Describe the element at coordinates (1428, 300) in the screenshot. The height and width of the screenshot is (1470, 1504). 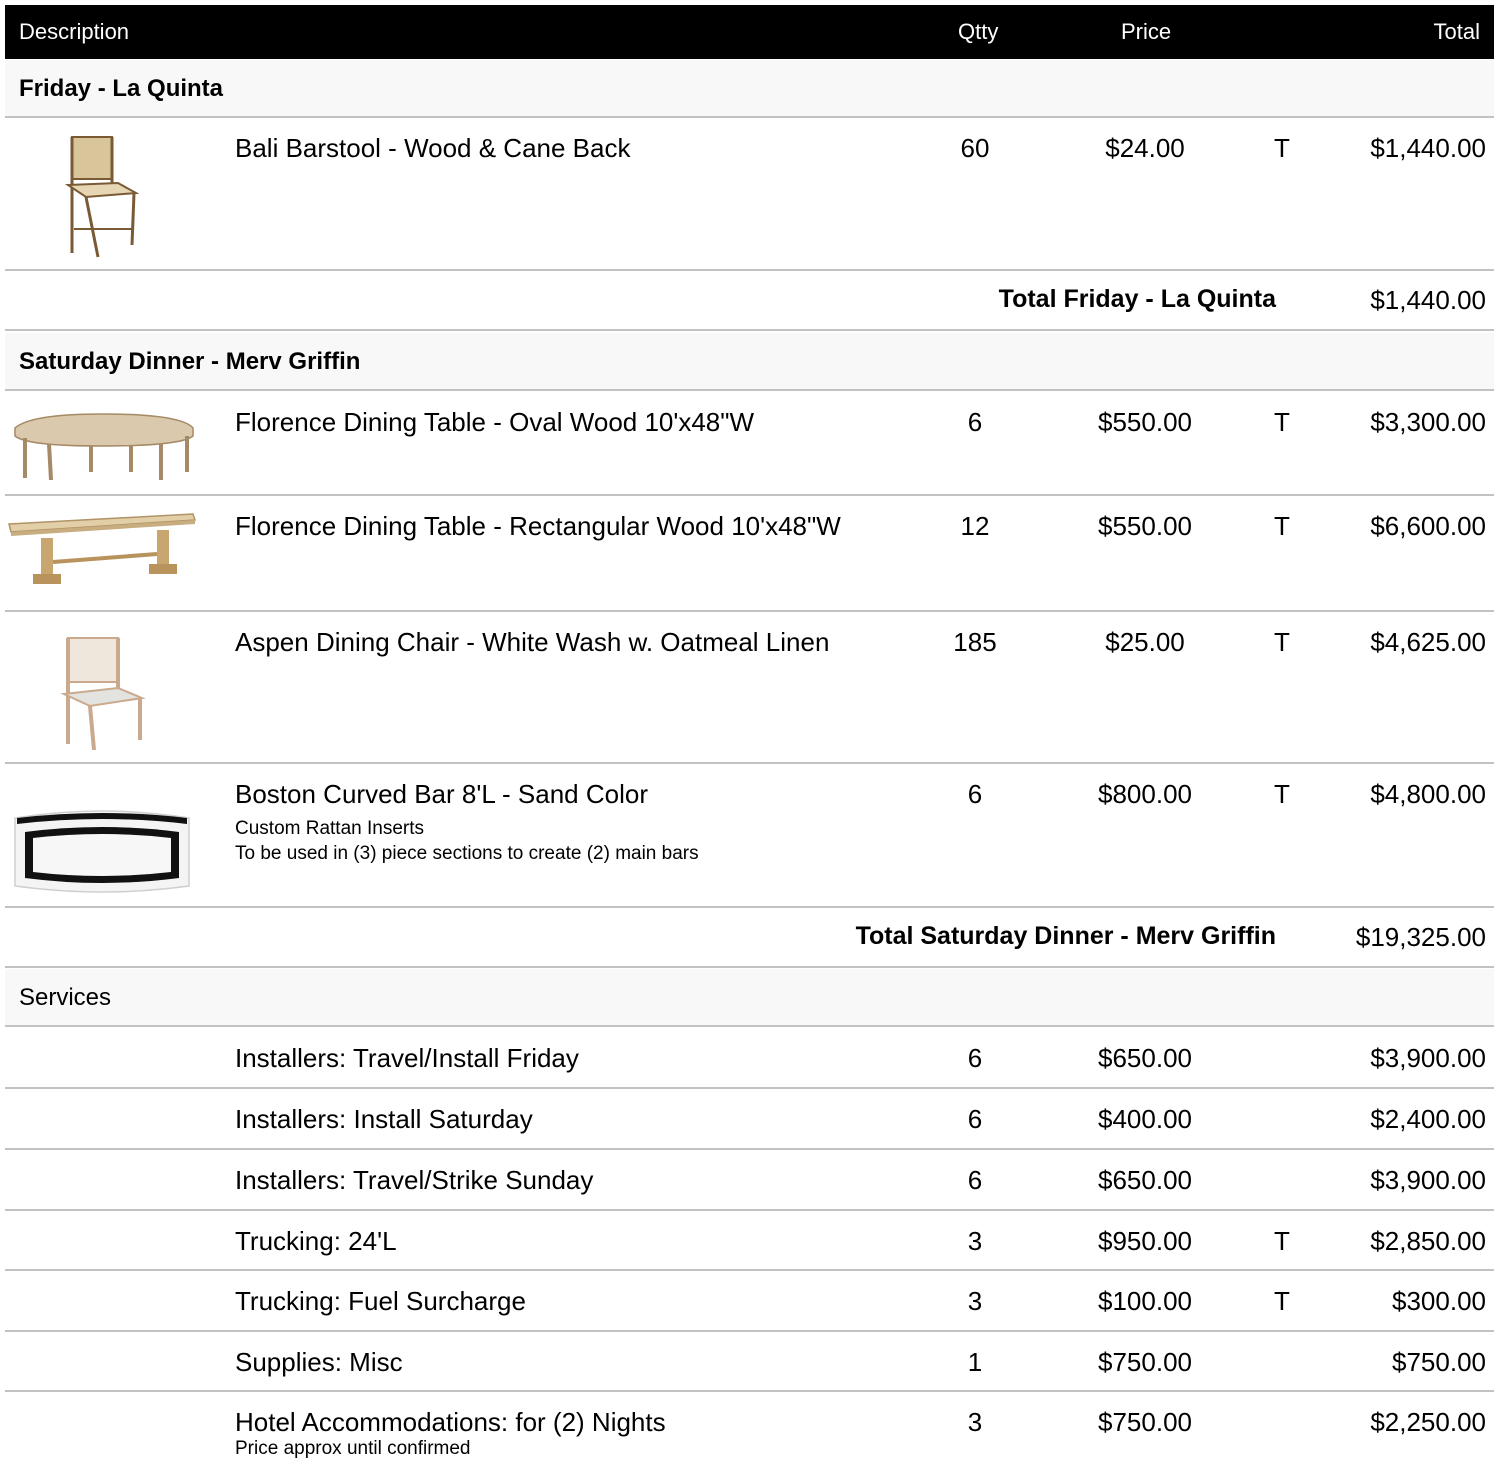
I see `subtotal-value: $1,440.00` at that location.